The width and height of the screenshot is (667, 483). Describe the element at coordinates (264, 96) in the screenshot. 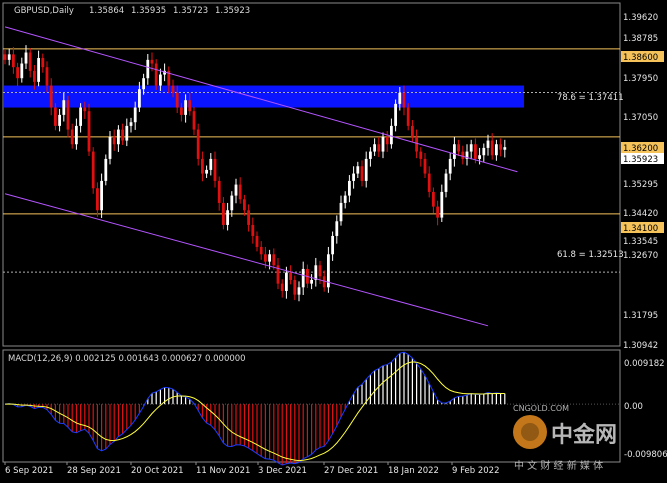

I see `resistance-zone` at that location.